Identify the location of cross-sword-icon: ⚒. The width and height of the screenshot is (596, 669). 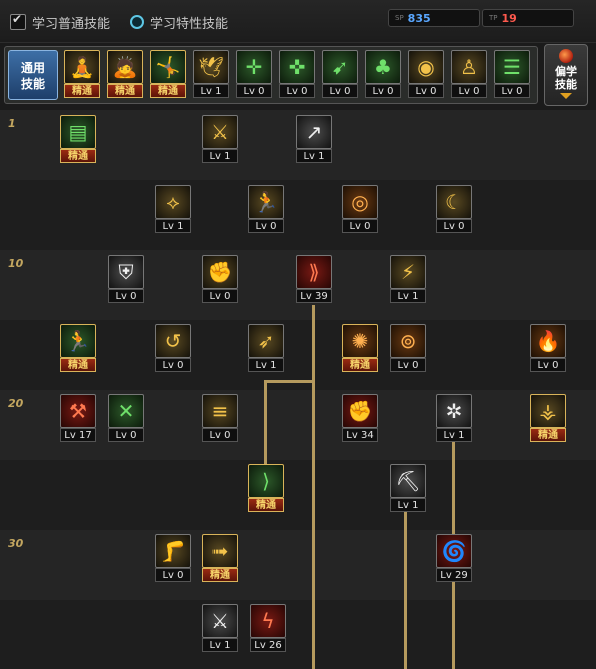
(78, 411).